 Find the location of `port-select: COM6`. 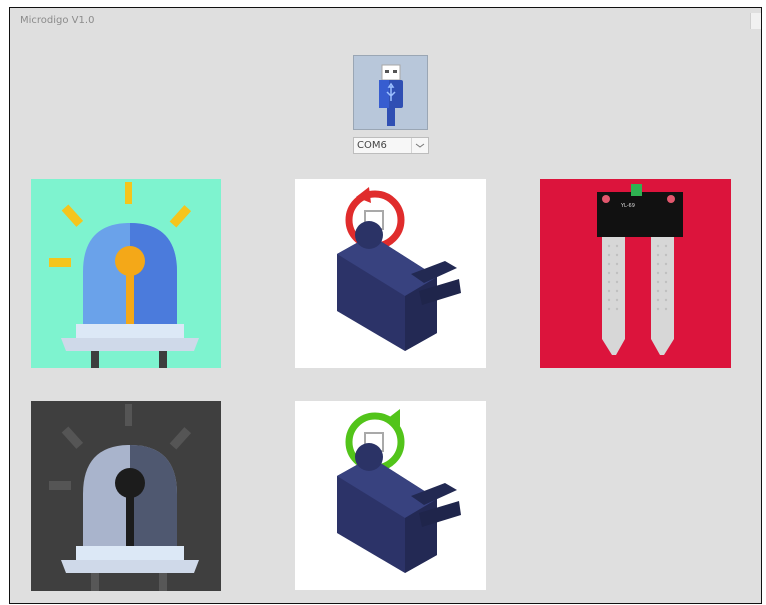

port-select: COM6 is located at coordinates (391, 145).